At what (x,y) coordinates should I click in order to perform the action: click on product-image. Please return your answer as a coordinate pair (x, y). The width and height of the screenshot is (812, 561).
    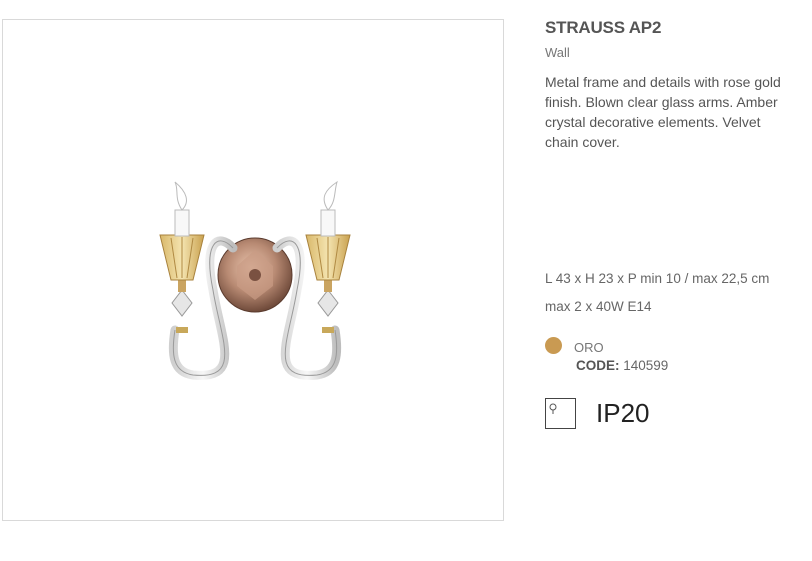
    Looking at the image, I should click on (255, 280).